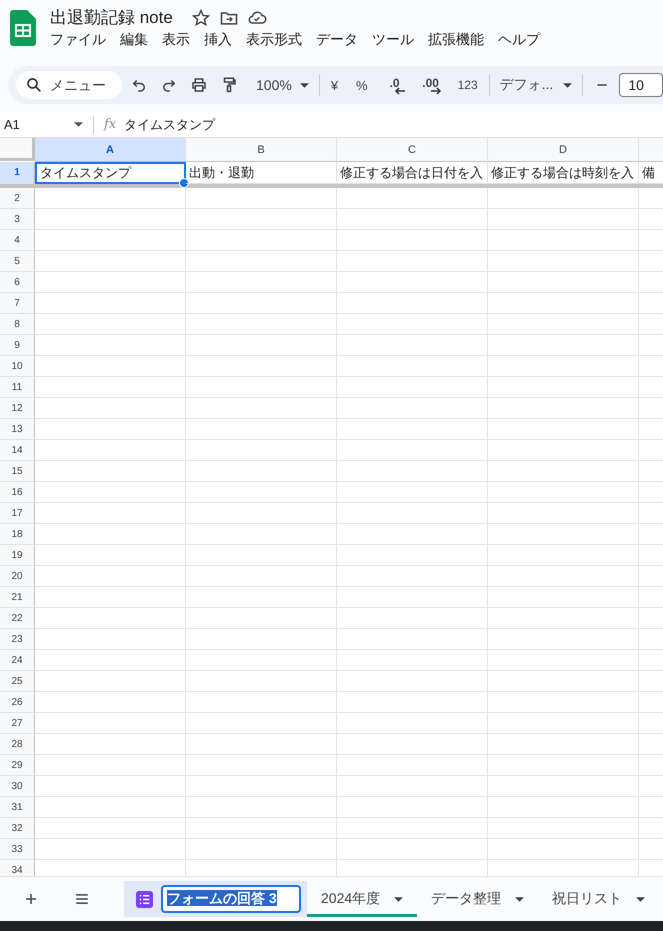 The image size is (663, 931). What do you see at coordinates (393, 40) in the screenshot?
I see `menu-item: ツール` at bounding box center [393, 40].